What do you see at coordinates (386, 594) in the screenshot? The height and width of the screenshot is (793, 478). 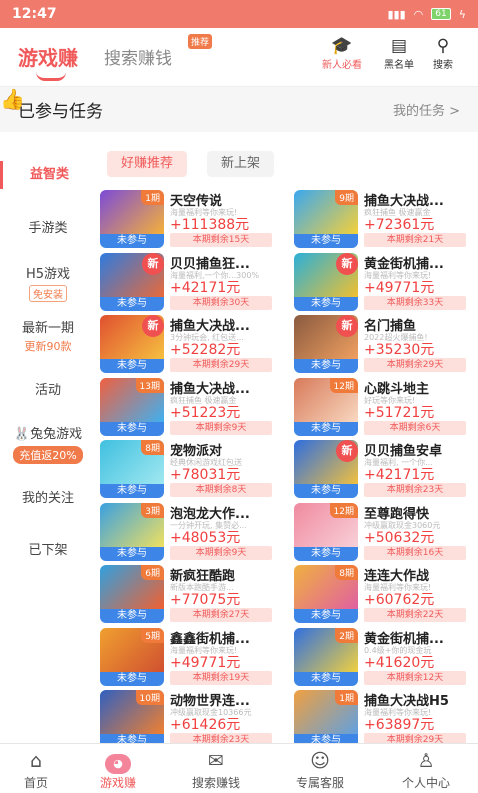 I see `game-card: 8期 未参与 连连大作战 海量福利等你来玩! +60762元 本期剩余22天` at bounding box center [386, 594].